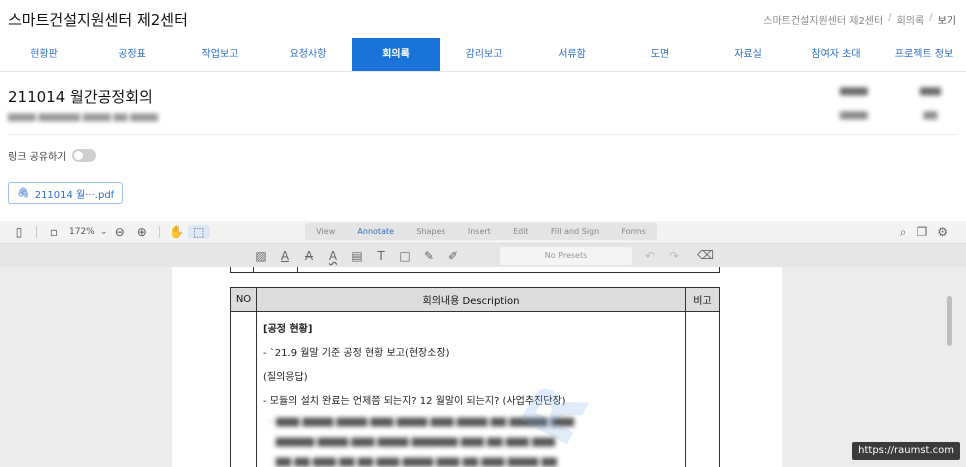 The image size is (966, 467). What do you see at coordinates (325, 231) in the screenshot?
I see `mode-tab-view: View` at bounding box center [325, 231].